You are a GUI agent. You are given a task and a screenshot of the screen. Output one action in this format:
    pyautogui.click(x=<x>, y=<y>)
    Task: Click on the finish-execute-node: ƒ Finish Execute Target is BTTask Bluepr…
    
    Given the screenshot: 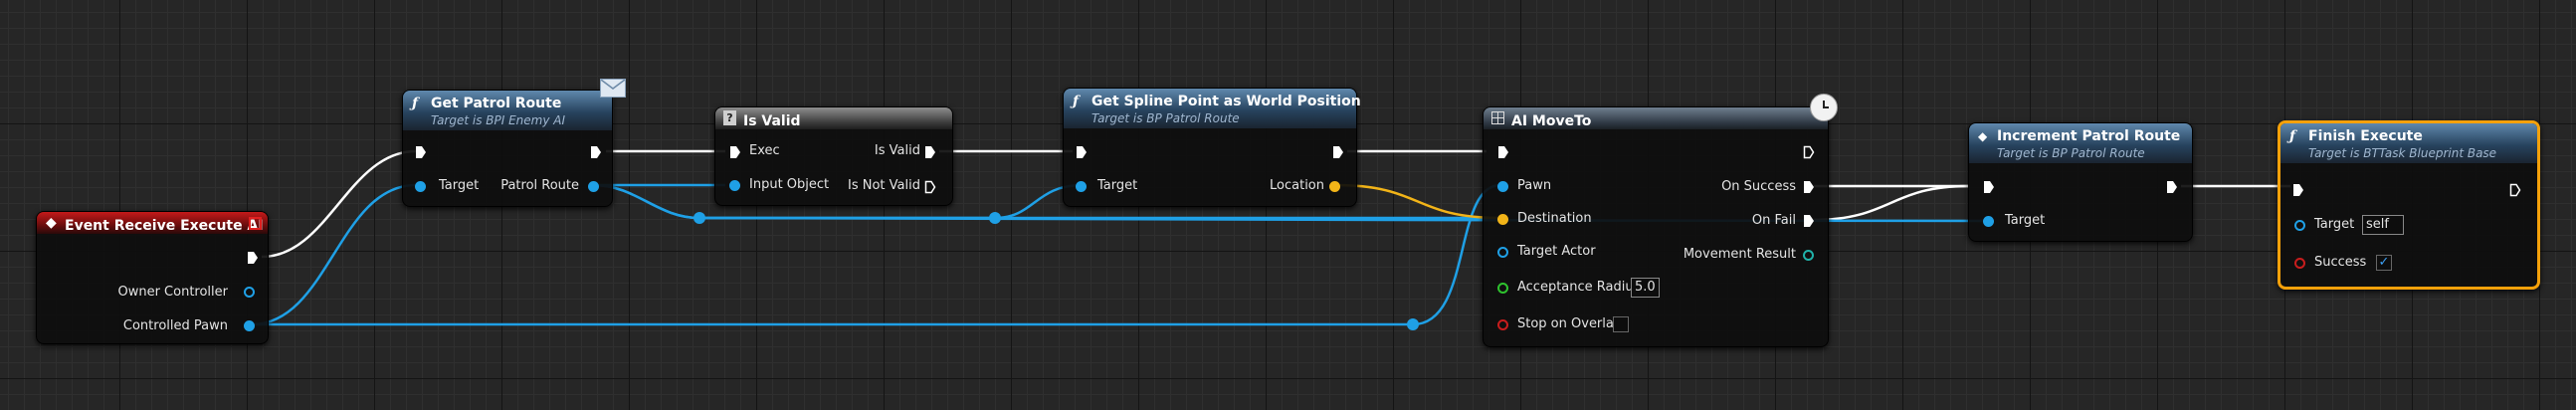 What is the action you would take?
    pyautogui.click(x=2409, y=205)
    